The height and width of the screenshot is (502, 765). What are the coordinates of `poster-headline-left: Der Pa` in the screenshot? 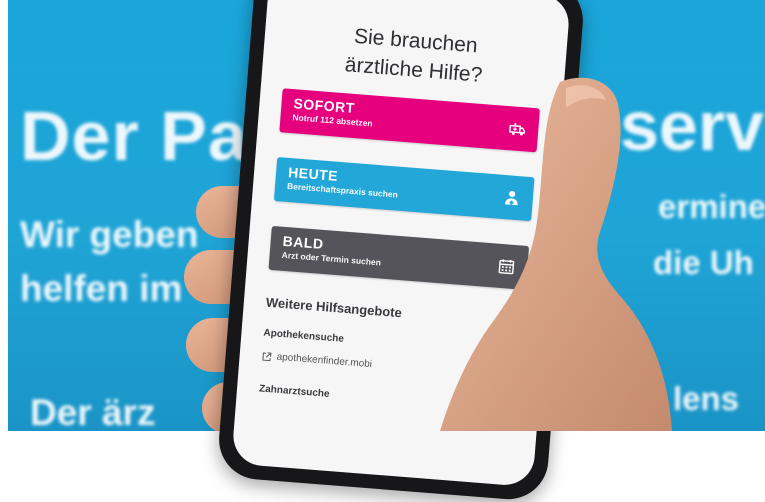 It's located at (134, 136).